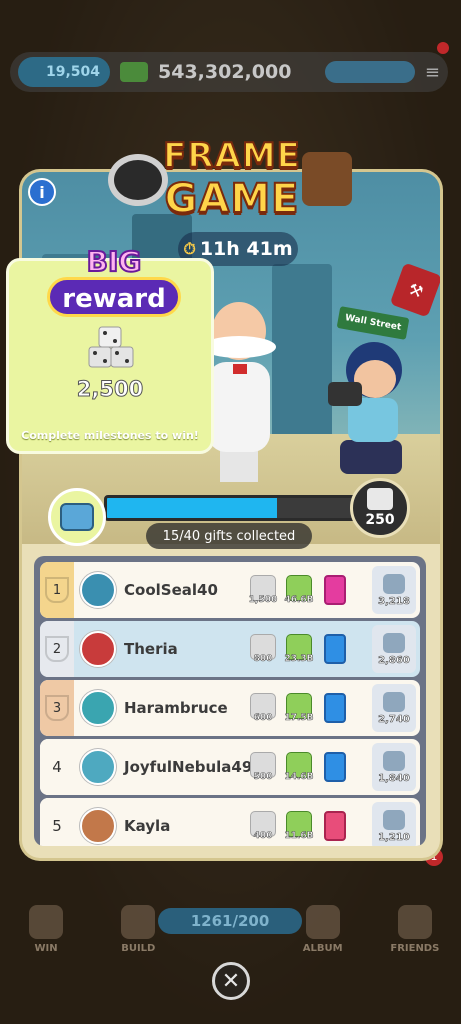 This screenshot has width=461, height=1024. Describe the element at coordinates (246, 249) in the screenshot. I see `timer-text: 11h 41m` at that location.